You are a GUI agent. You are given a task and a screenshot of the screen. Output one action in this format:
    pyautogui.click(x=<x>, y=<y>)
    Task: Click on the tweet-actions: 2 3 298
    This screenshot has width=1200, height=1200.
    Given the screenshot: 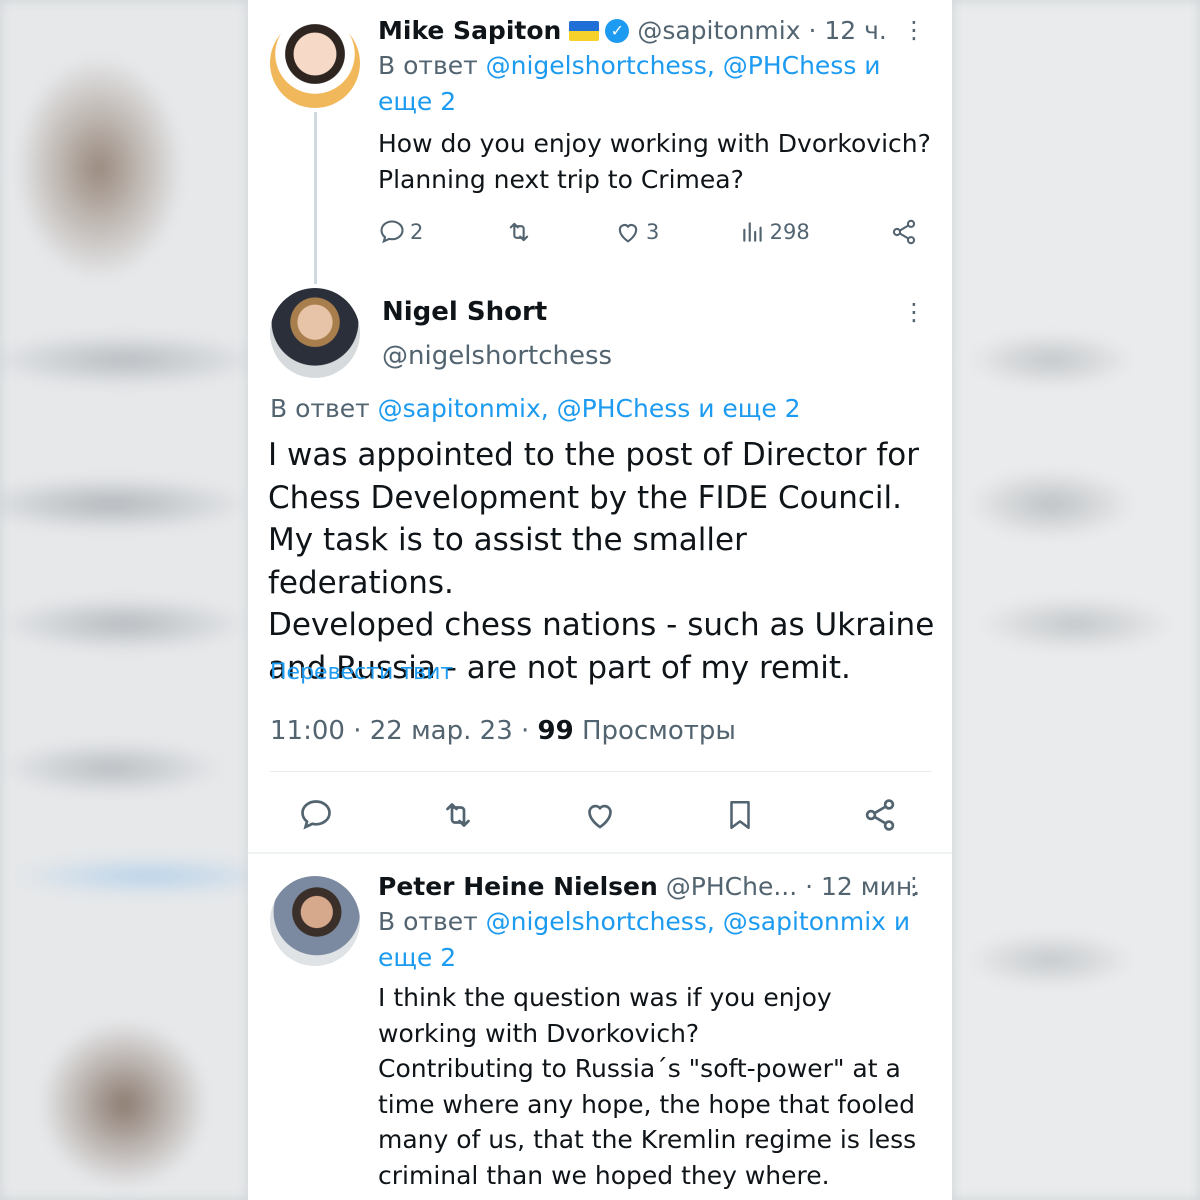 What is the action you would take?
    pyautogui.click(x=648, y=232)
    